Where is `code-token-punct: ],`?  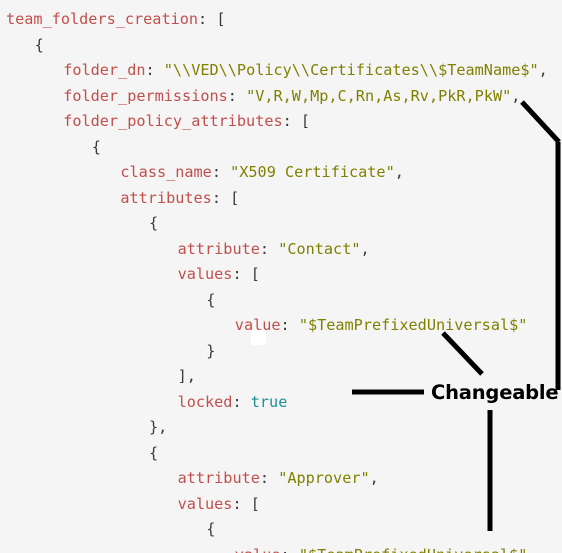
code-token-punct: ], is located at coordinates (186, 376).